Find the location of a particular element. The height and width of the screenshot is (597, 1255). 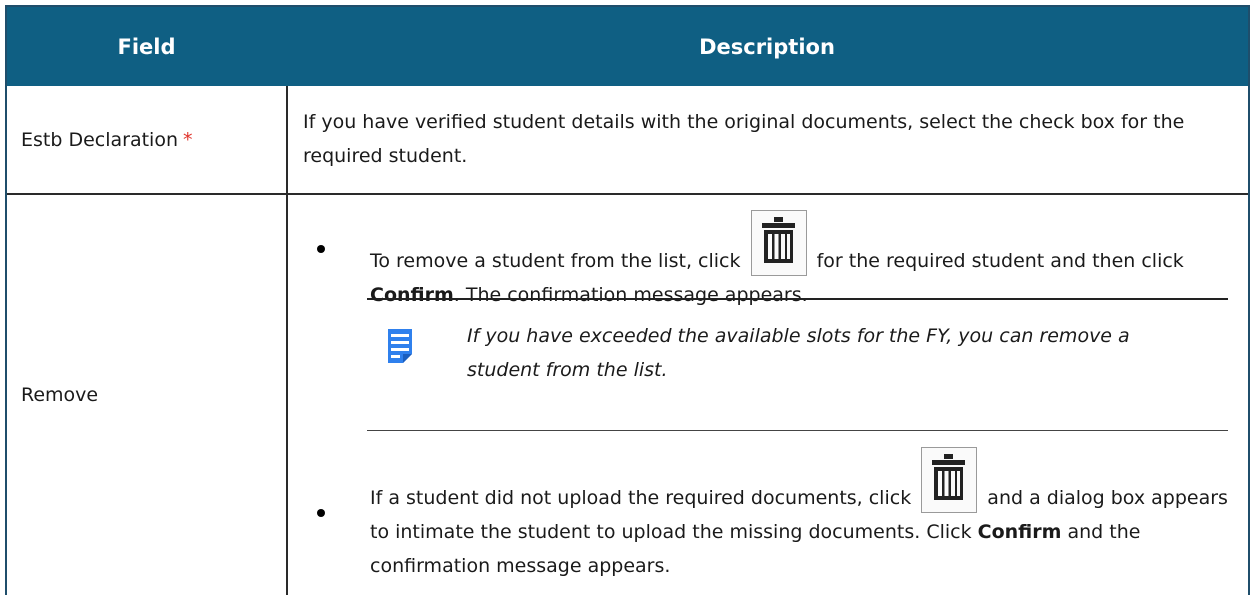

bullet-text-part: To remove a student from the list, click is located at coordinates (555, 261).